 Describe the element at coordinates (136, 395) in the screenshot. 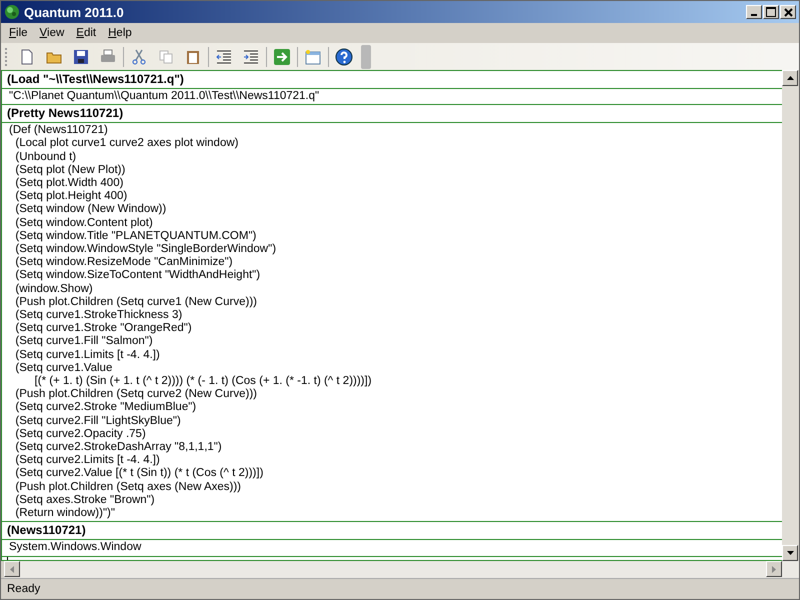

I see `output-line: (Push plot.Children (Setq curve2 (New Curve)))` at that location.